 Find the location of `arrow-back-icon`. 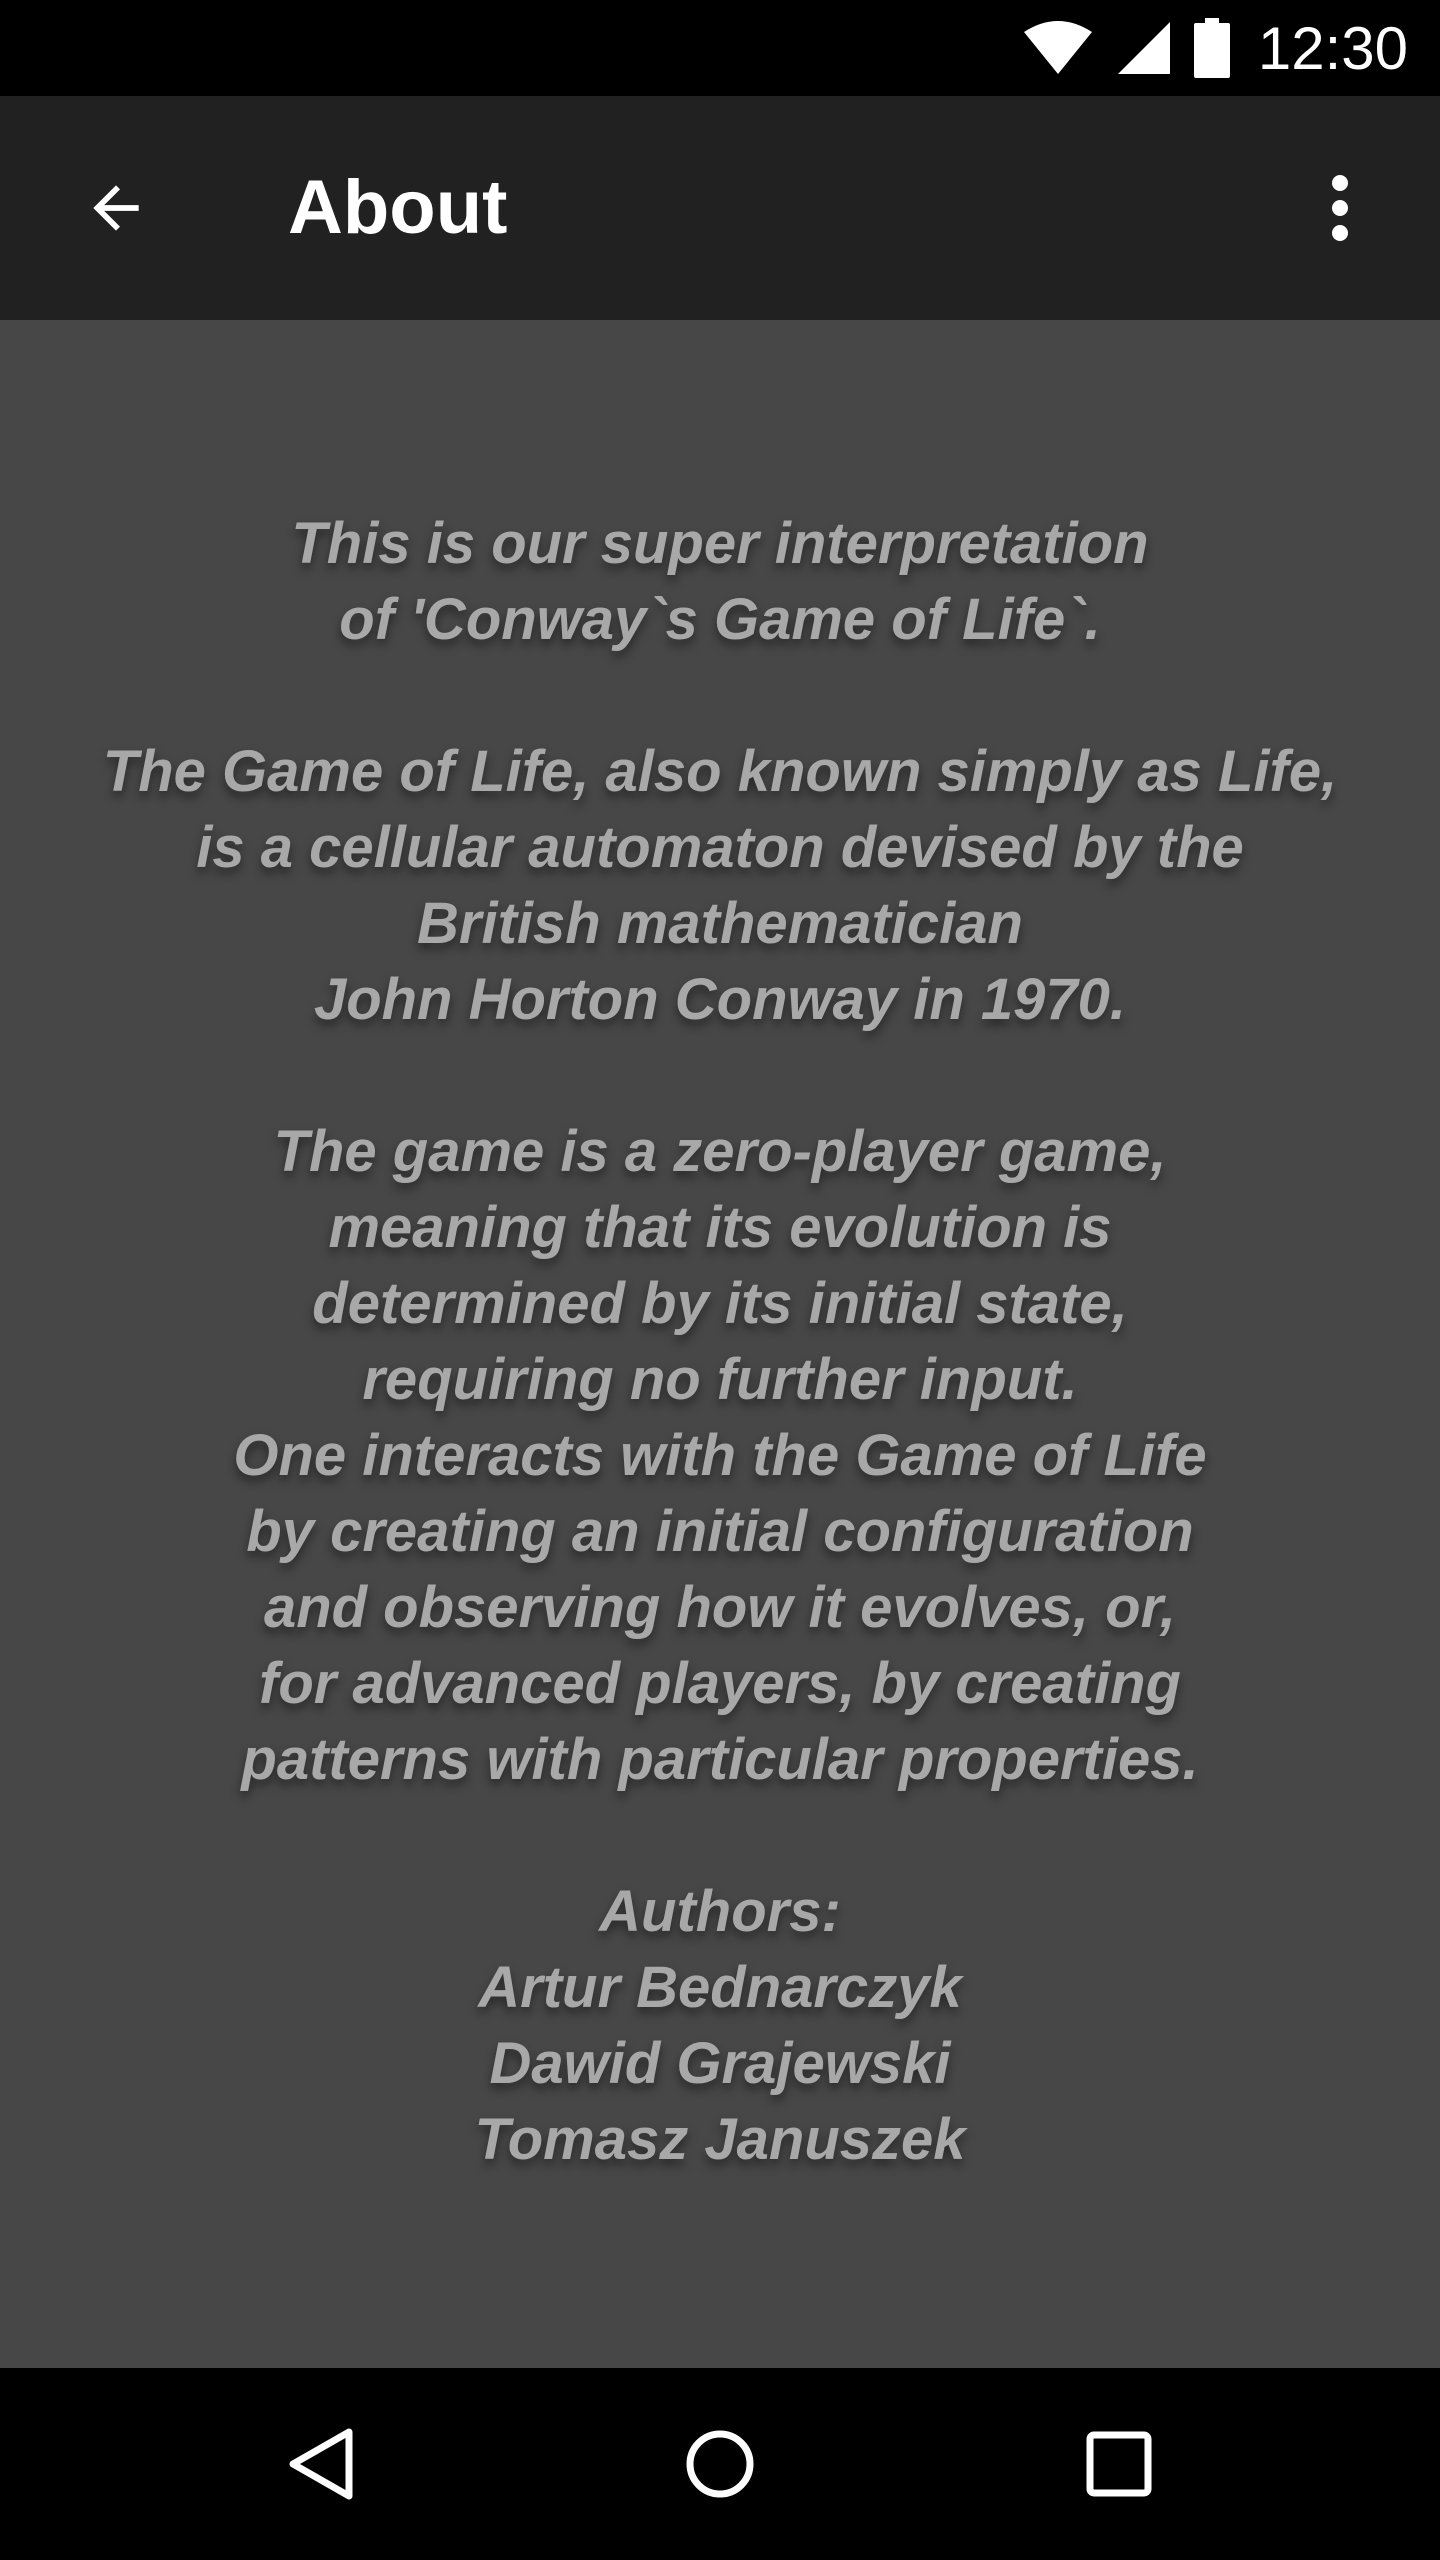

arrow-back-icon is located at coordinates (116, 208).